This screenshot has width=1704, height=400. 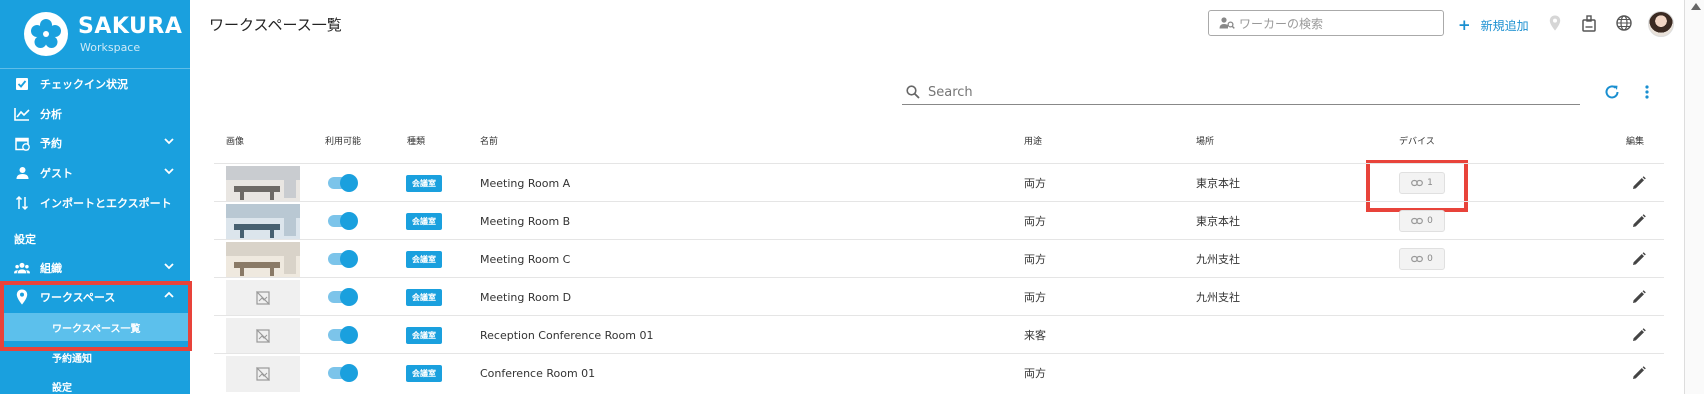 What do you see at coordinates (939, 258) in the screenshot?
I see `table-row: 会議室 Meeting Room C 両方 九州支社 0` at bounding box center [939, 258].